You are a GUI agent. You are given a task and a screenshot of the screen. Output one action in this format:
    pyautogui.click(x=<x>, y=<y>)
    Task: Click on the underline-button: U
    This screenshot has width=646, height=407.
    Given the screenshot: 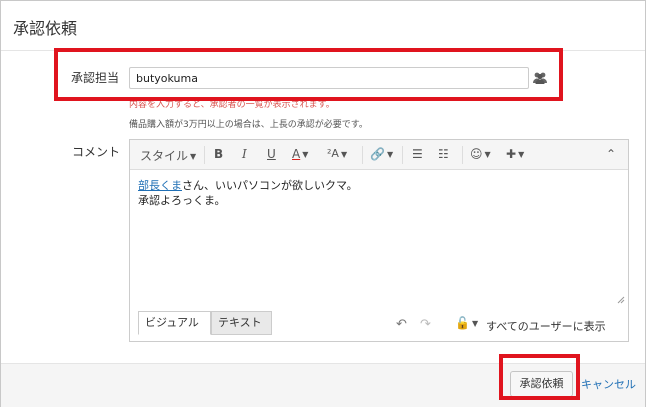 What is the action you would take?
    pyautogui.click(x=271, y=154)
    